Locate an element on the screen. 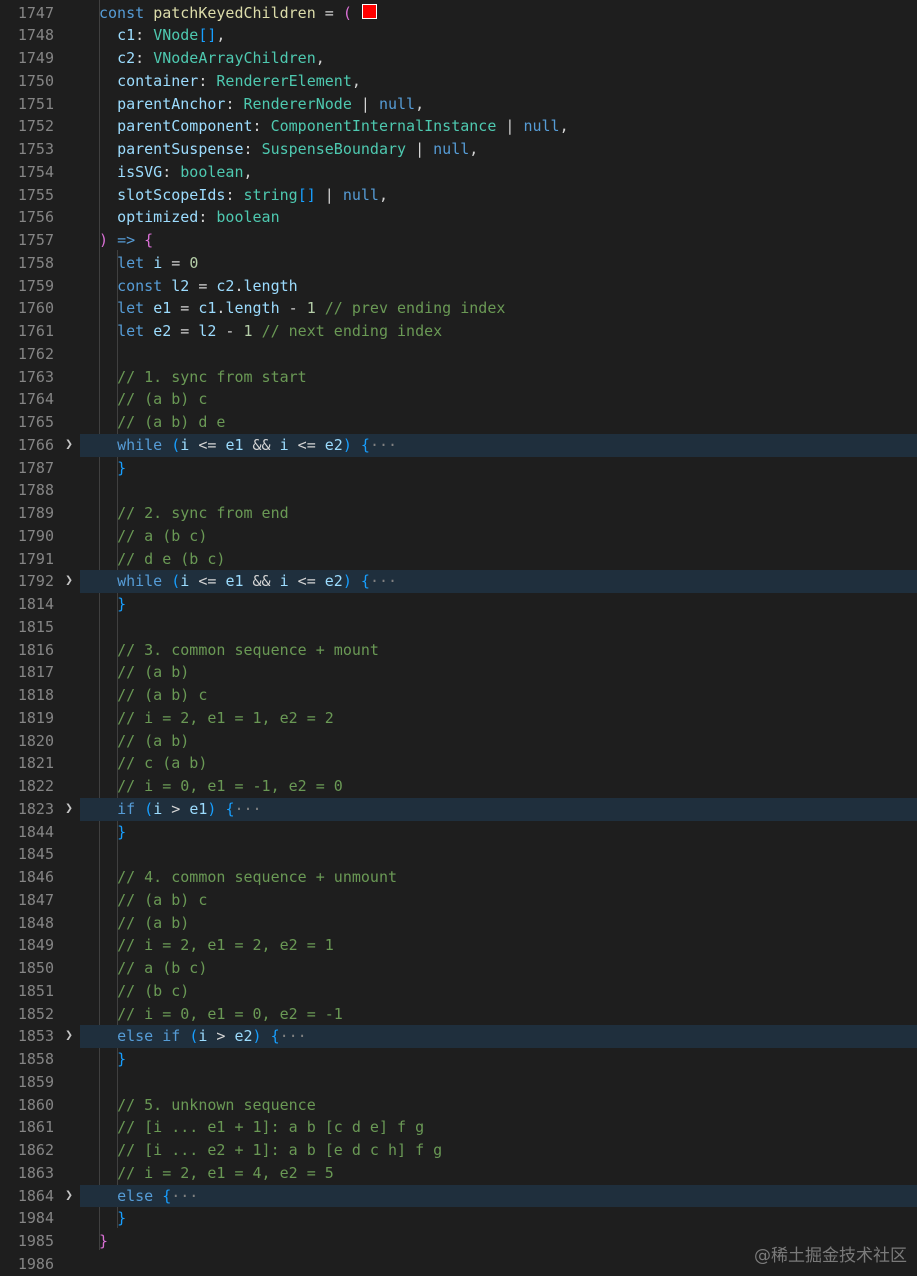 The height and width of the screenshot is (1276, 917). code-line: 1849 // i = 2, e1 = 2, e2 = 1 is located at coordinates (458, 945).